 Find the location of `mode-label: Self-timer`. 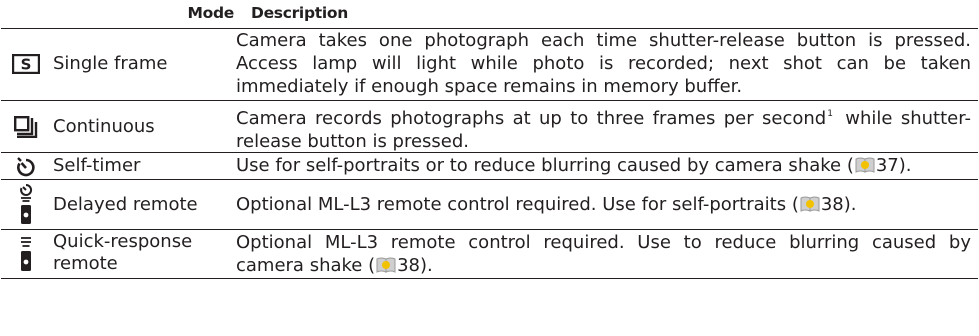

mode-label: Self-timer is located at coordinates (97, 165).